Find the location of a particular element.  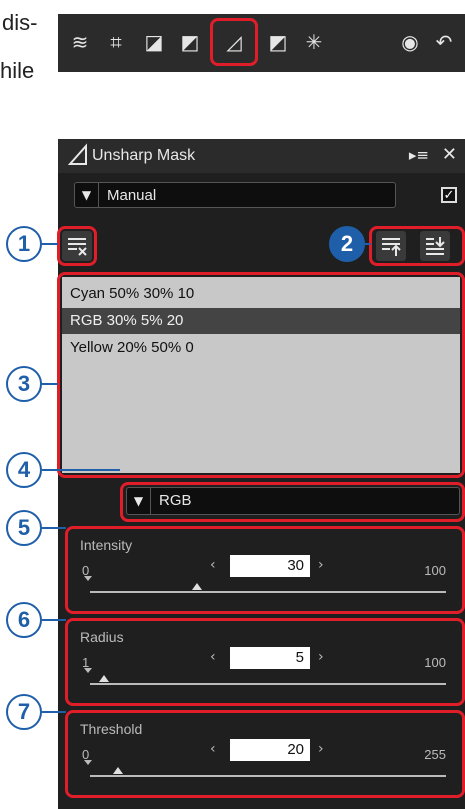

save-preset-icon is located at coordinates (435, 246).